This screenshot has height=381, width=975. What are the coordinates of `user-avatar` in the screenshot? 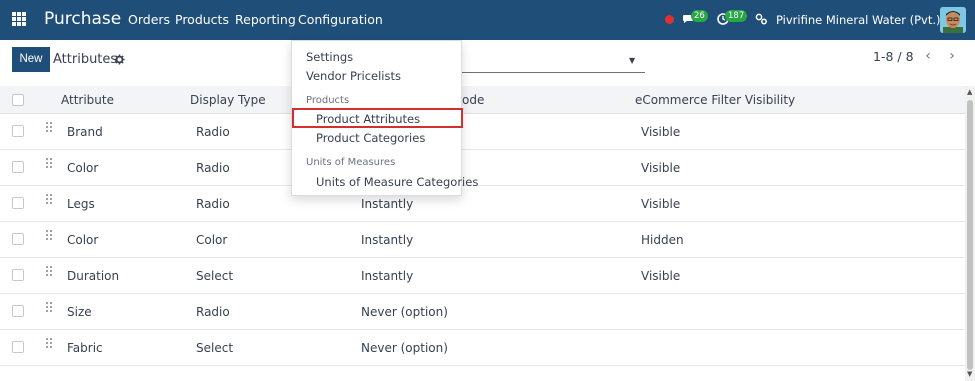 It's located at (953, 20).